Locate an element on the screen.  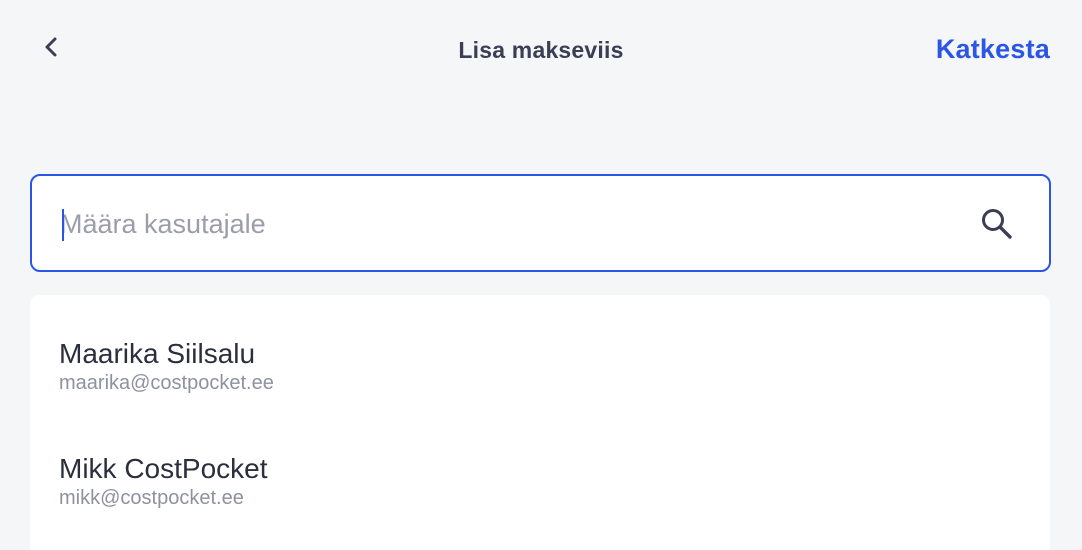
user-email: mikk@costpocket.ee is located at coordinates (151, 498).